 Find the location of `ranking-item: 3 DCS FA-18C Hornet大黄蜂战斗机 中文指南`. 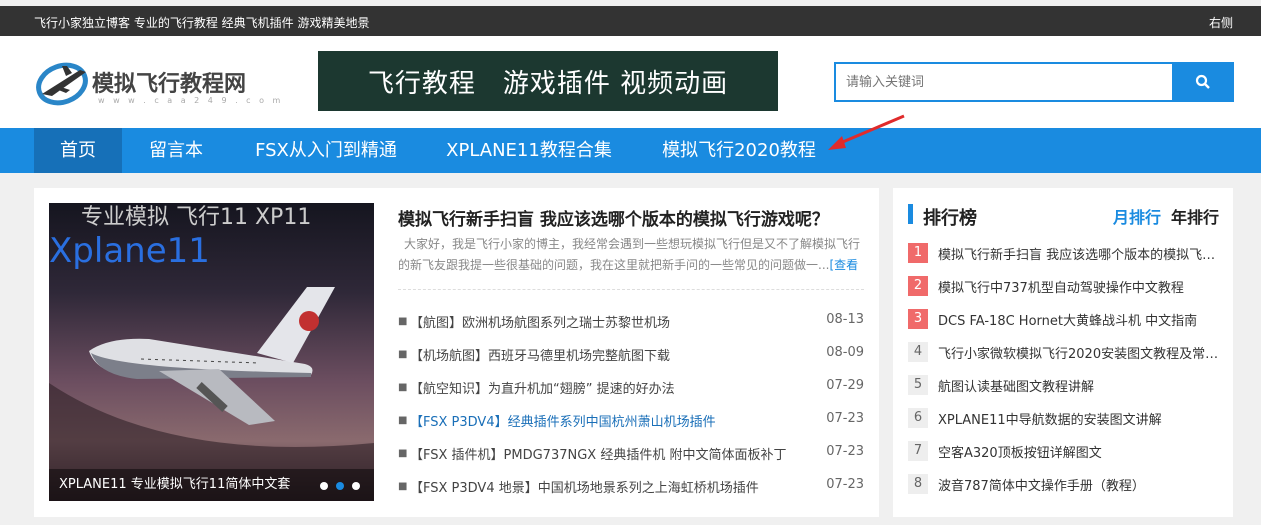

ranking-item: 3 DCS FA-18C Hornet大黄蜂战斗机 中文指南 is located at coordinates (1064, 325).